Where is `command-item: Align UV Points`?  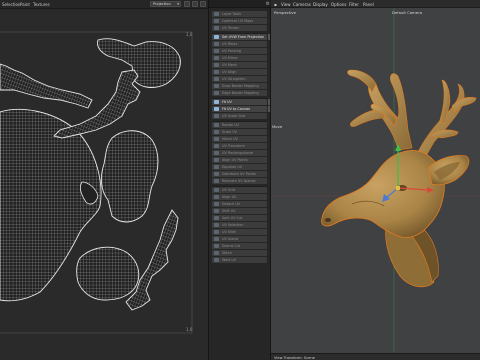 command-item: Align UV Points is located at coordinates (239, 160).